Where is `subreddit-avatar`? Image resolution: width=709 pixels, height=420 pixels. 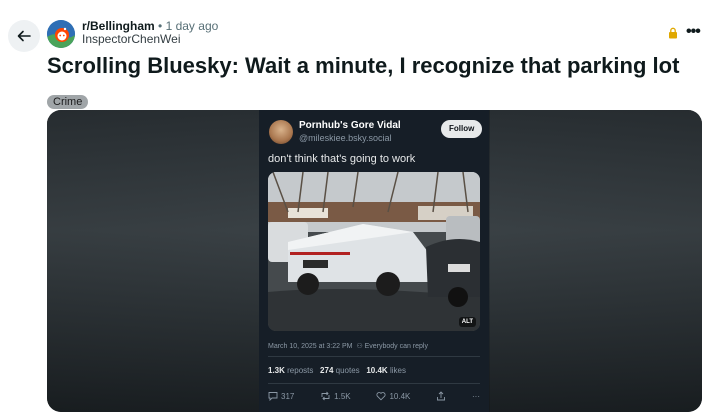
subreddit-avatar is located at coordinates (61, 34).